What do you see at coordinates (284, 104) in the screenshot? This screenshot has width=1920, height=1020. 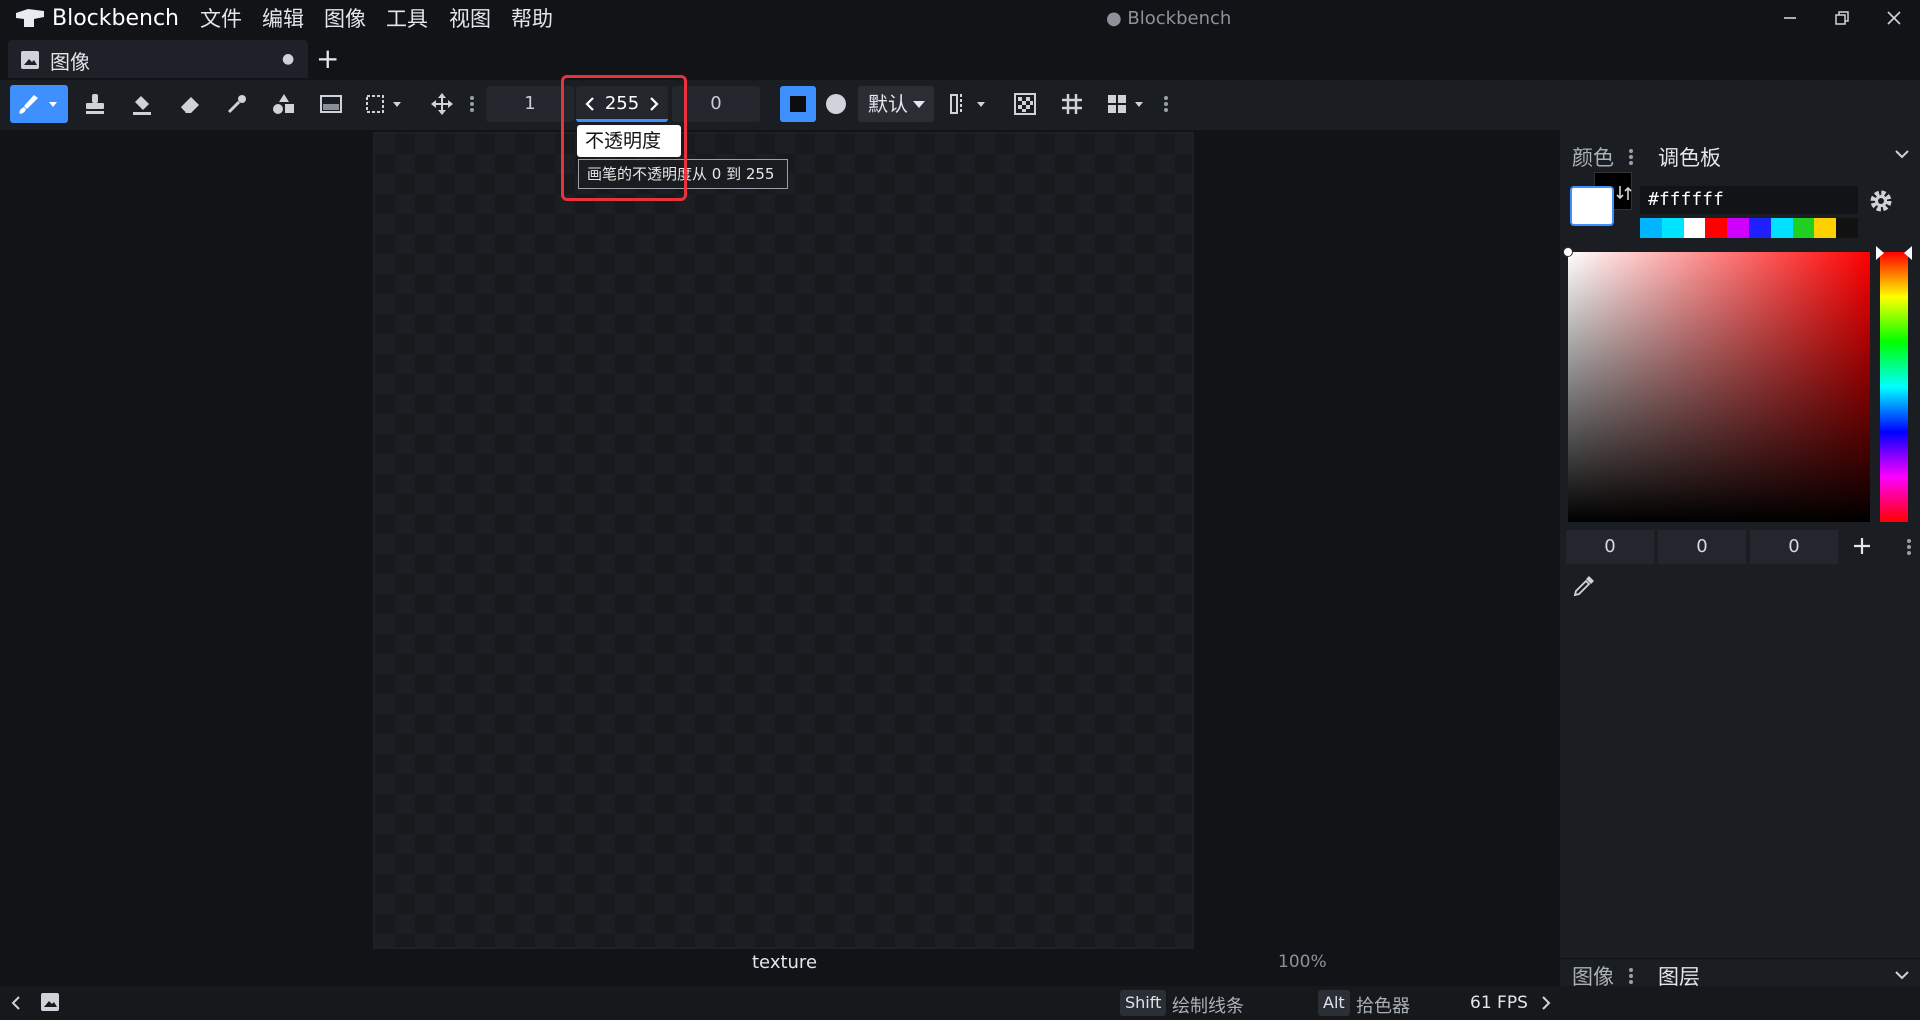 I see `shapes-tool-icon` at bounding box center [284, 104].